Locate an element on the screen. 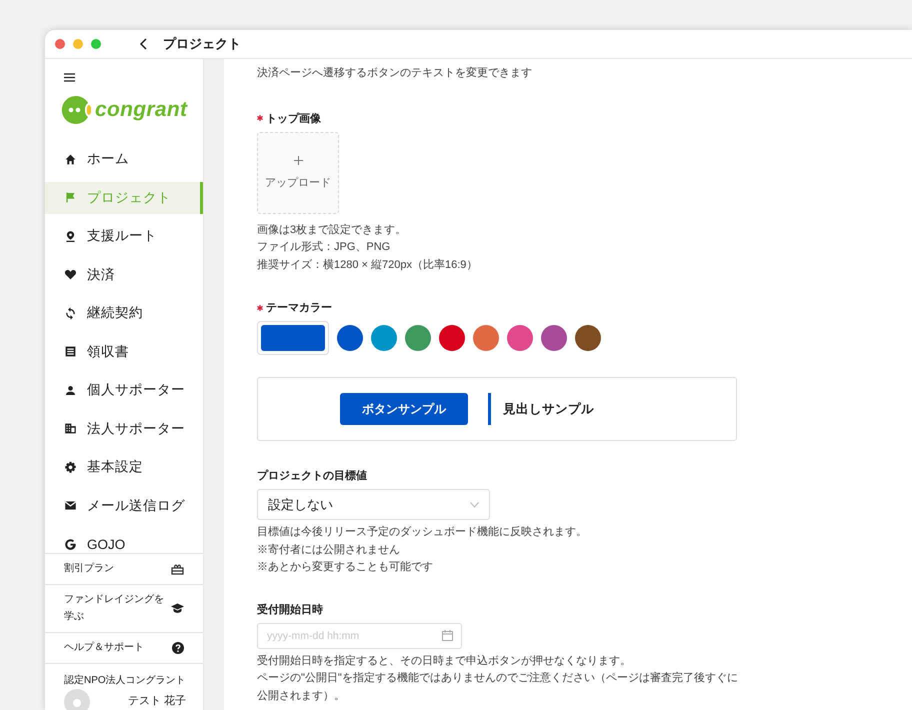 The width and height of the screenshot is (912, 710). back-chevron-icon is located at coordinates (143, 44).